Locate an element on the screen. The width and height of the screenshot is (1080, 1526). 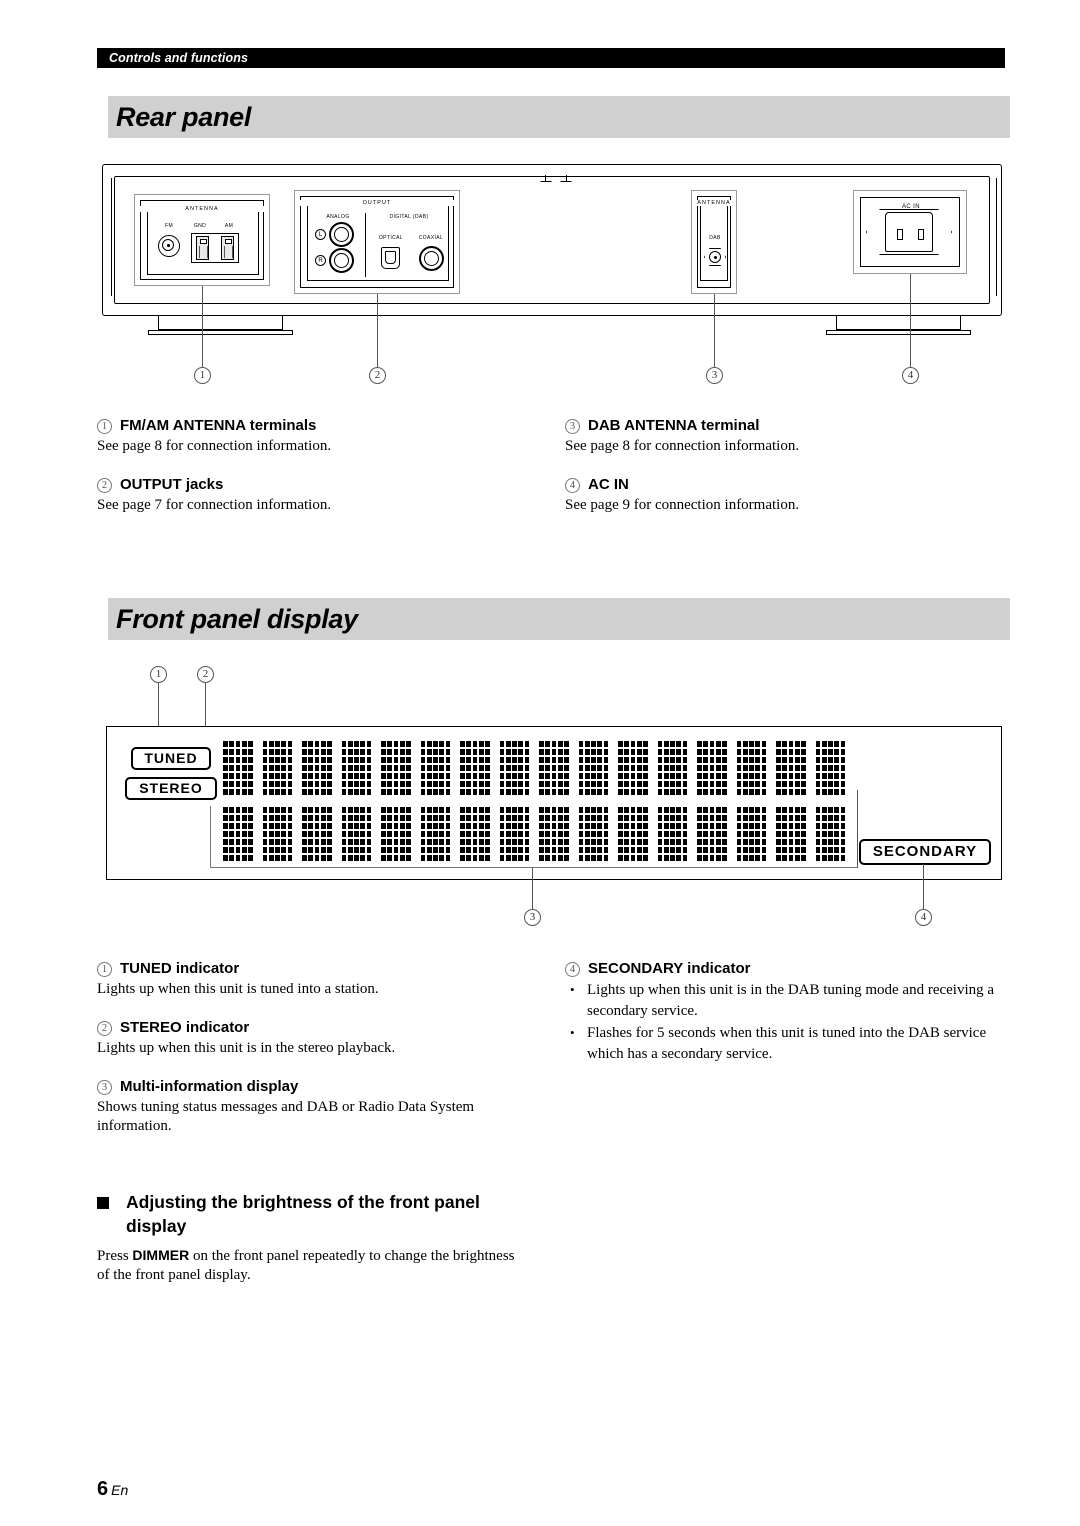
ac-in-panel: AC IN is located at coordinates (910, 232).